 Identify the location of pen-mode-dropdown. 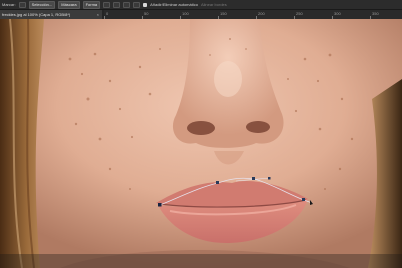
(22, 4).